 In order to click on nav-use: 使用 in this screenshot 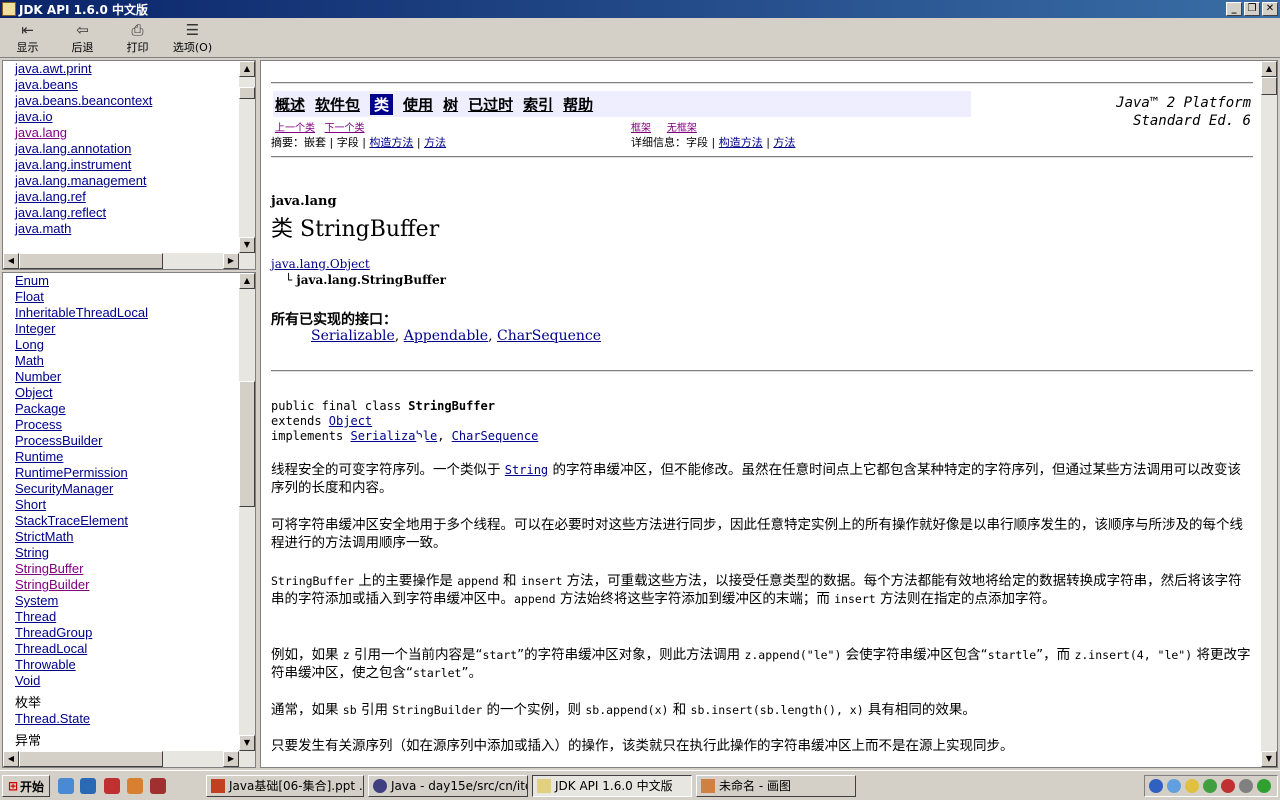, I will do `click(418, 104)`.